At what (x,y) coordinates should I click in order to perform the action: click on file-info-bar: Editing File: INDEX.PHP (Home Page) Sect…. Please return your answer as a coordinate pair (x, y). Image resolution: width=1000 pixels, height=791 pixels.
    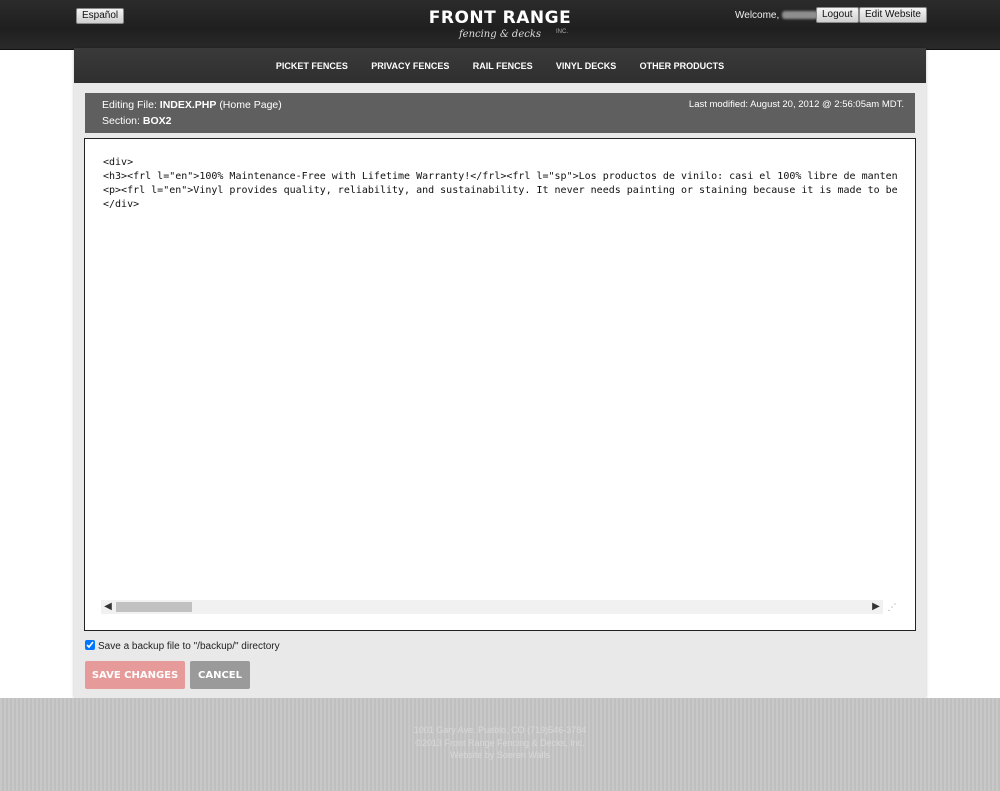
    Looking at the image, I should click on (500, 113).